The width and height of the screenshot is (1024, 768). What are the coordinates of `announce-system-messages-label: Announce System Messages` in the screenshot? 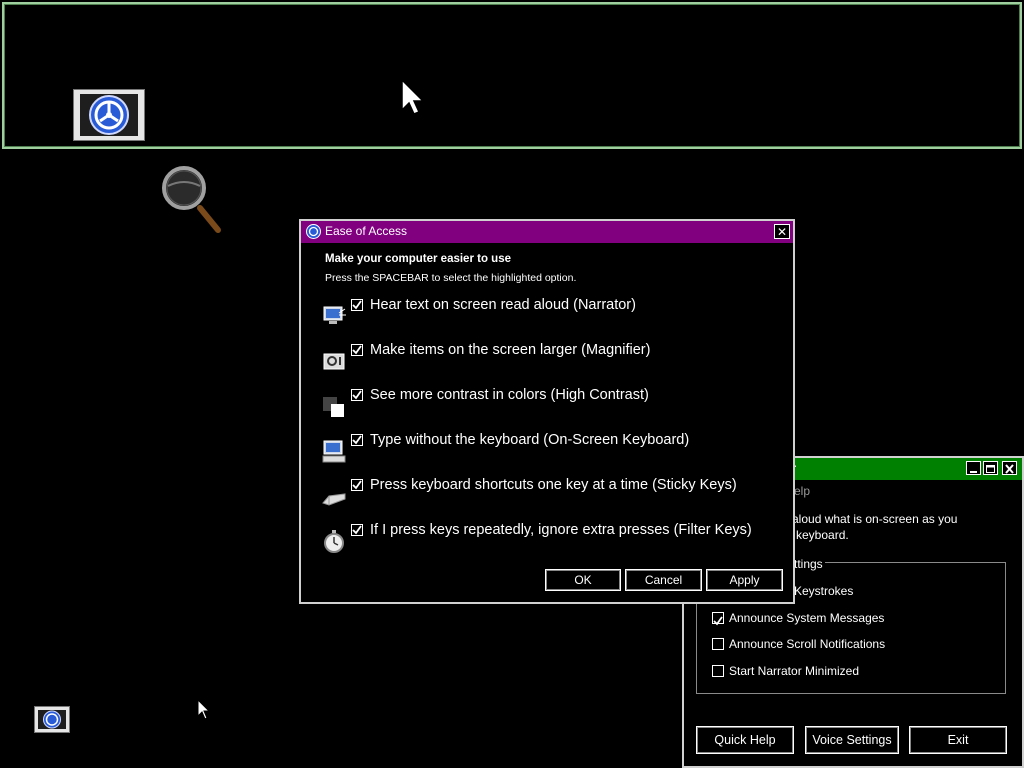 It's located at (807, 618).